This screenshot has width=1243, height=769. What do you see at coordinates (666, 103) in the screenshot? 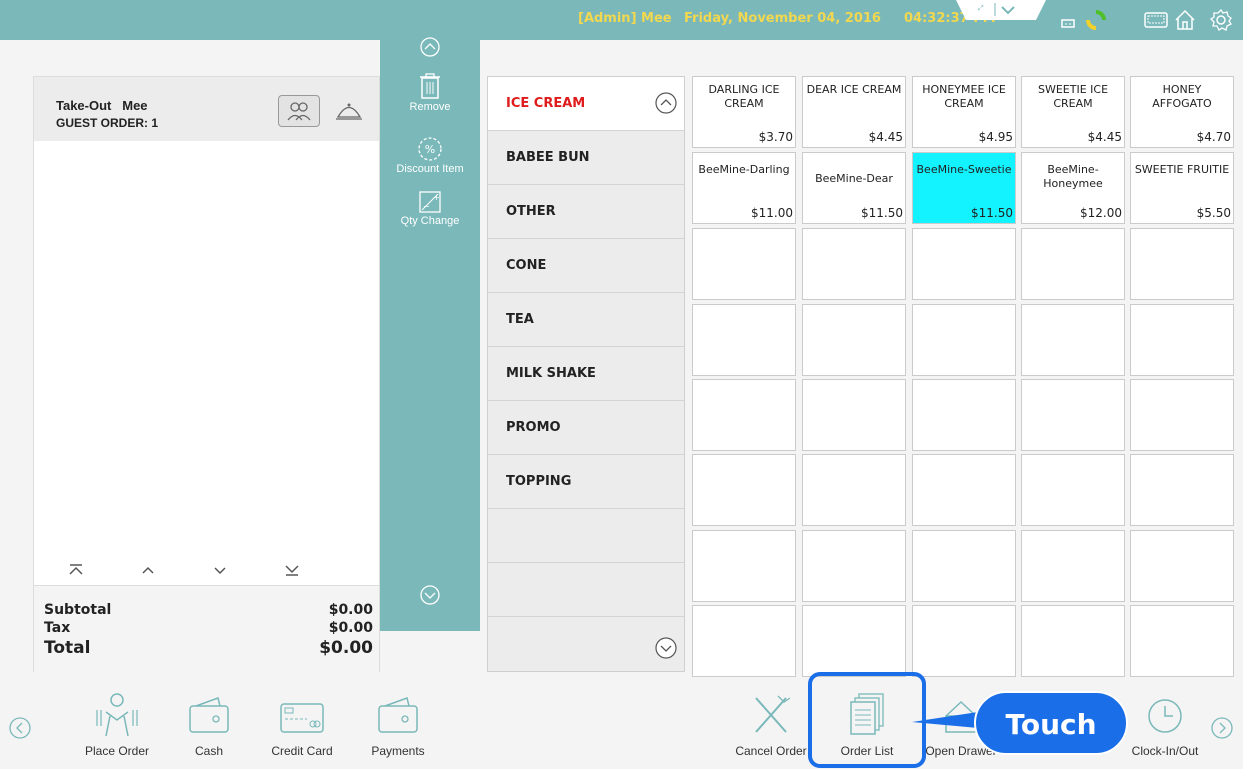
I see `category-scroll-up-icon` at bounding box center [666, 103].